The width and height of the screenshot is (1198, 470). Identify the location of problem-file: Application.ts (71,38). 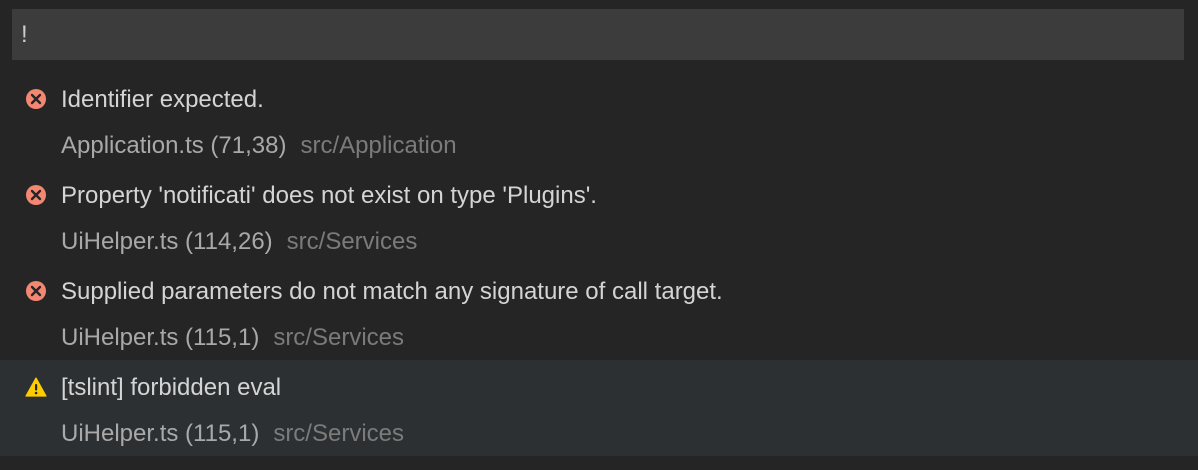
(174, 145).